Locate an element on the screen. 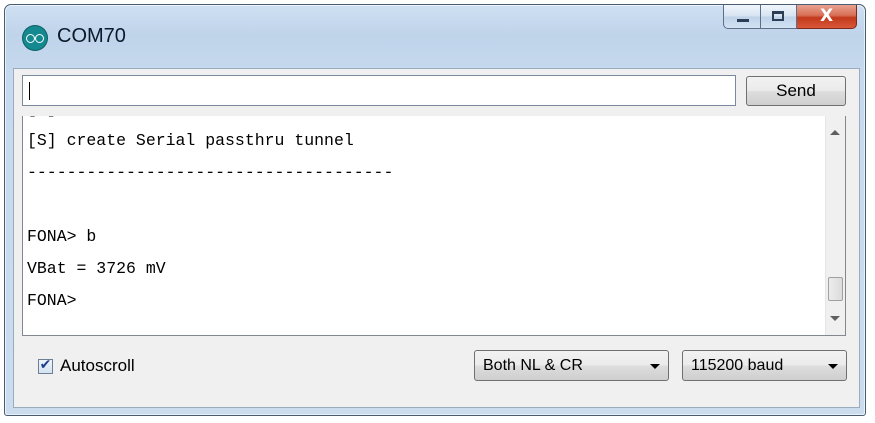 Image resolution: width=875 pixels, height=423 pixels. checkmark-icon: ✔ is located at coordinates (45, 365).